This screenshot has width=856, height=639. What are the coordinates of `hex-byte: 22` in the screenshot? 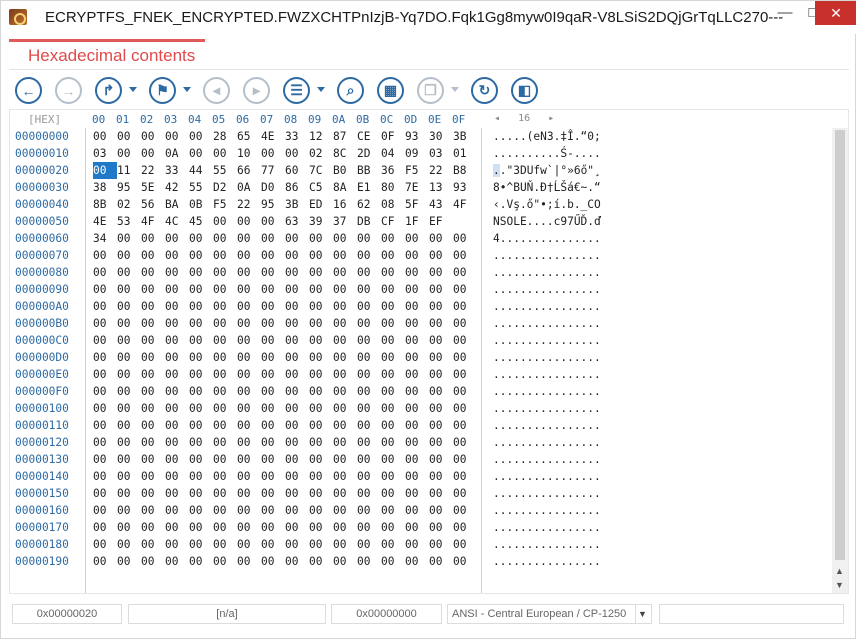 It's located at (249, 204).